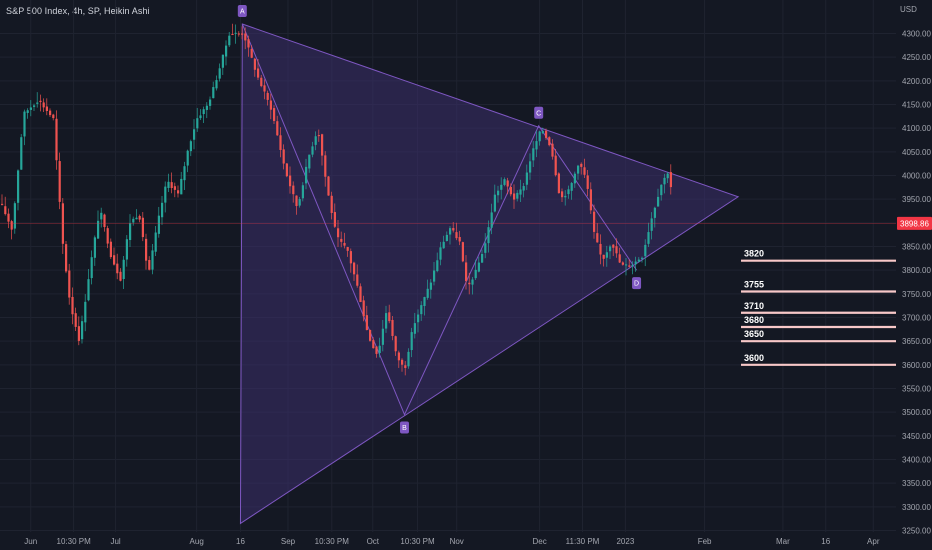 This screenshot has height=550, width=932. Describe the element at coordinates (916, 294) in the screenshot. I see `y-tick-label: 3750.00` at that location.